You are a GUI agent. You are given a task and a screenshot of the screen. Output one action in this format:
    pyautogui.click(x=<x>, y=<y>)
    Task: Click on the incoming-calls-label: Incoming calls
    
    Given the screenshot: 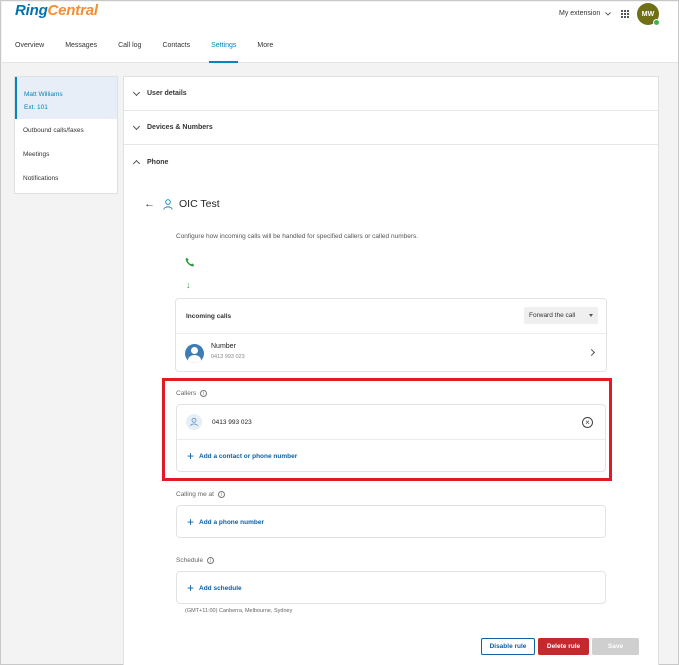 What is the action you would take?
    pyautogui.click(x=209, y=316)
    